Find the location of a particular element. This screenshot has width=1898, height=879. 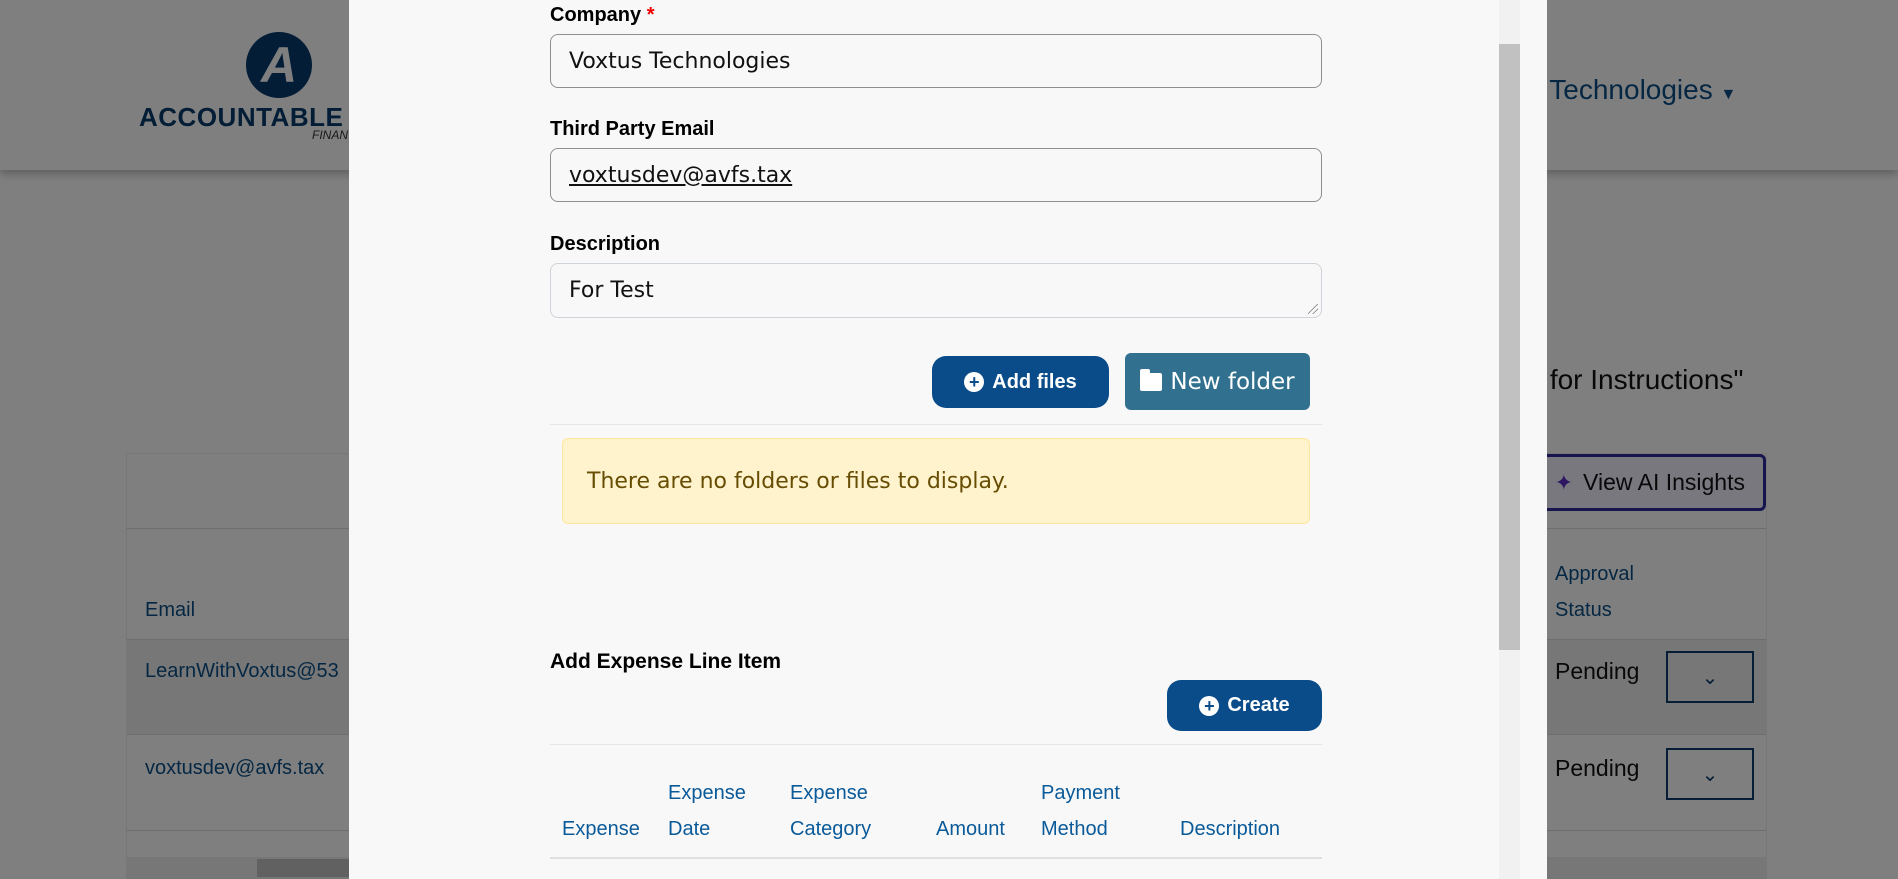

third-party-email-input: voxtusdev@avfs.tax is located at coordinates (936, 175).